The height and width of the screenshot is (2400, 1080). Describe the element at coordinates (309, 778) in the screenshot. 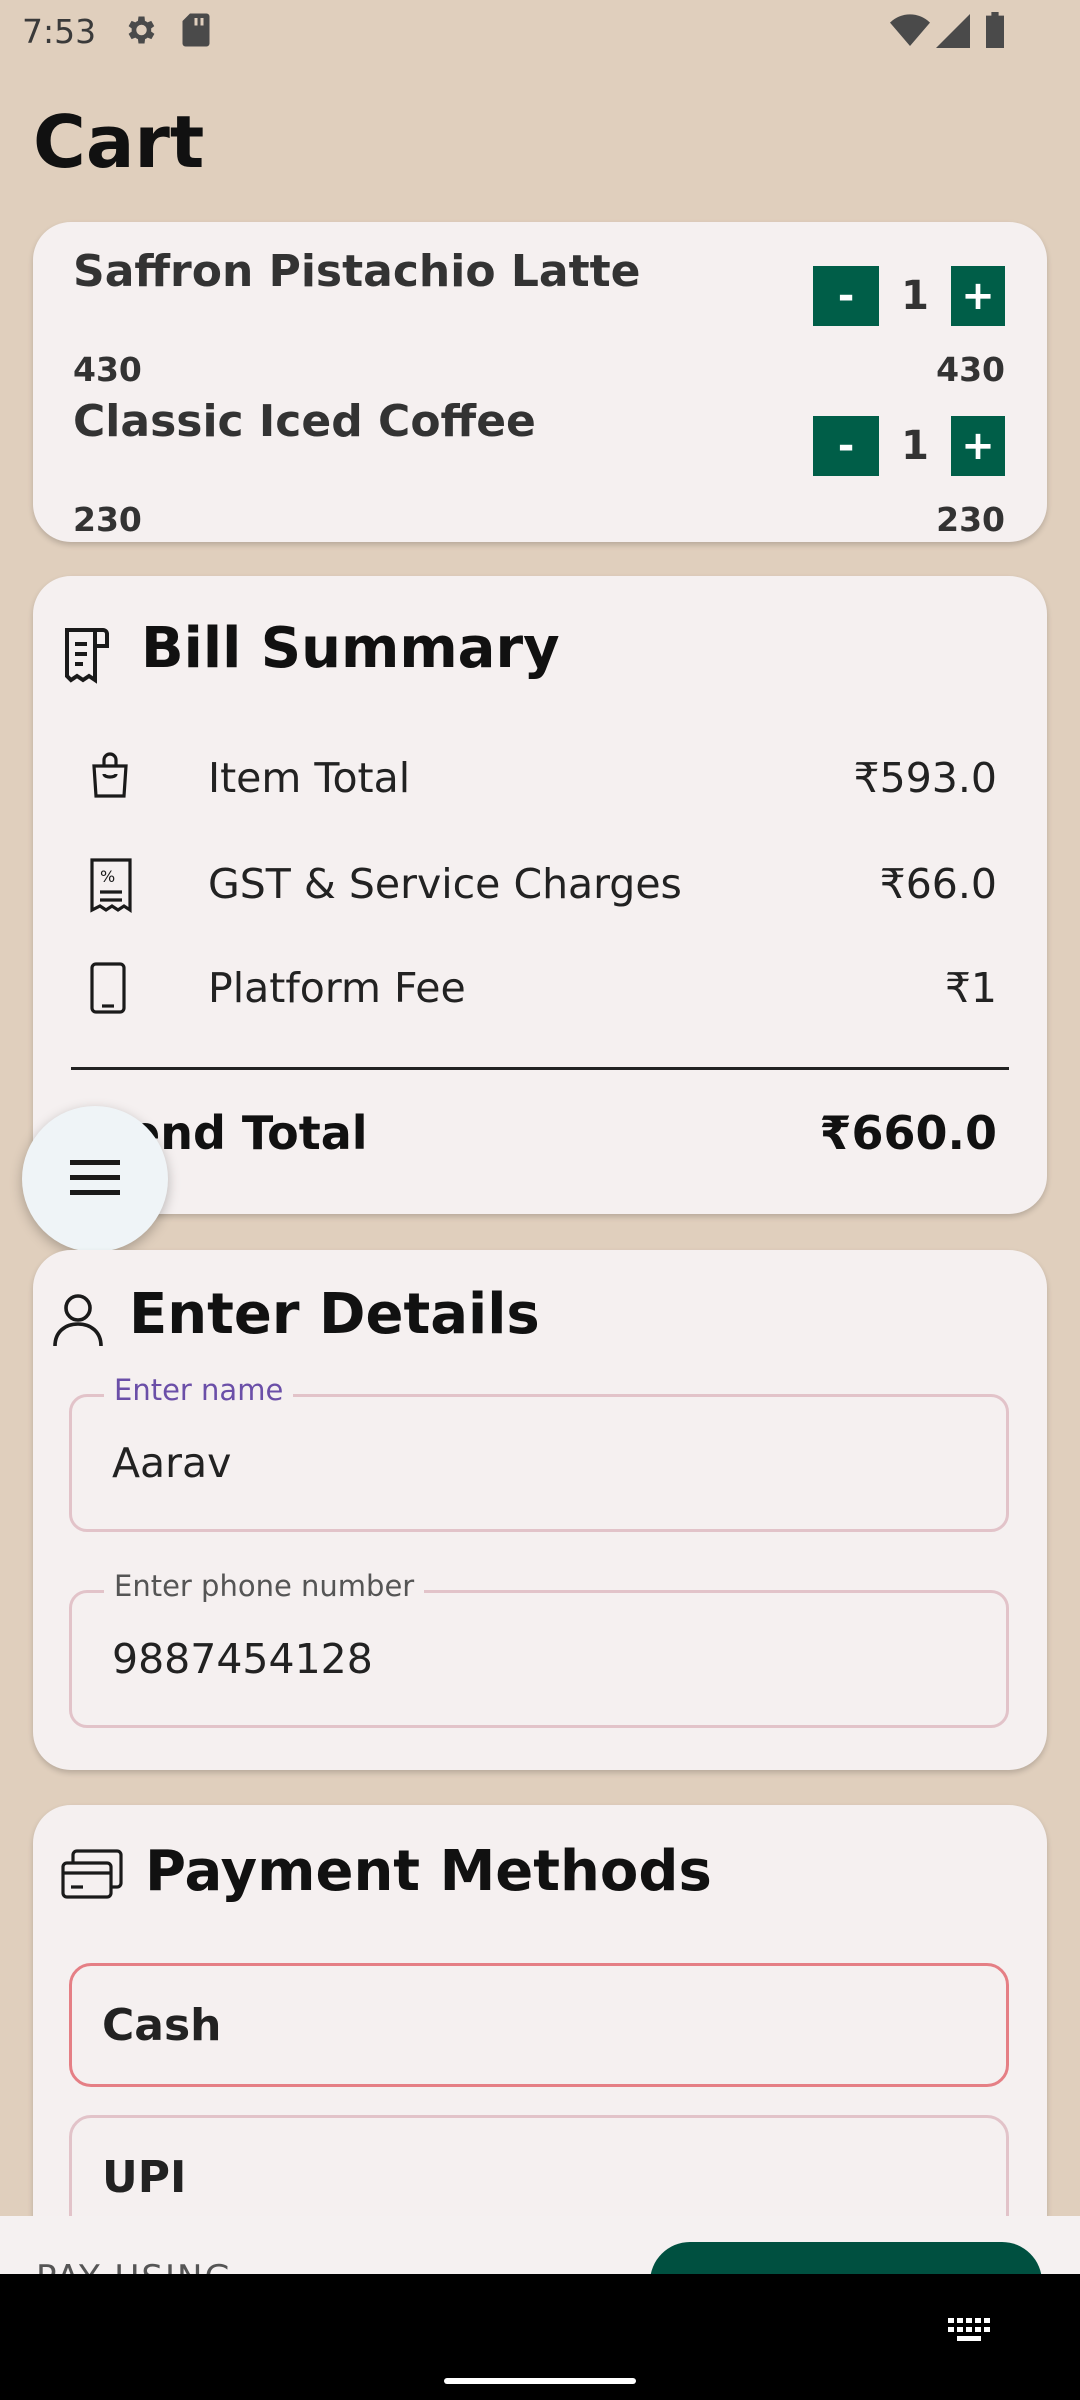

I see `bill-row-label: Item Total` at that location.